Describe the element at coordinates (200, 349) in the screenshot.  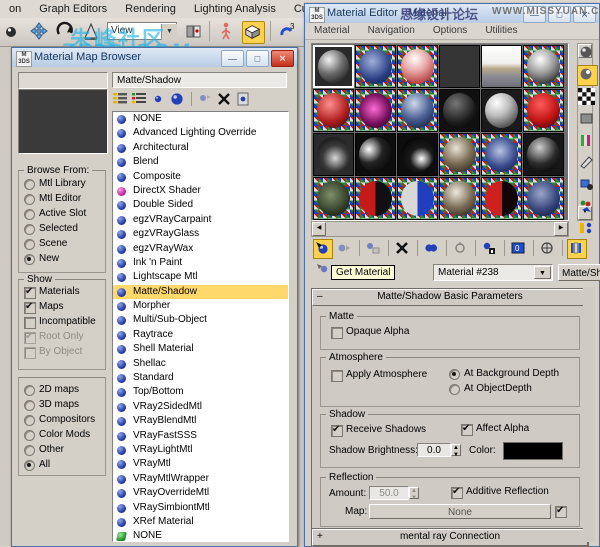
I see `list-item: Shell Material` at that location.